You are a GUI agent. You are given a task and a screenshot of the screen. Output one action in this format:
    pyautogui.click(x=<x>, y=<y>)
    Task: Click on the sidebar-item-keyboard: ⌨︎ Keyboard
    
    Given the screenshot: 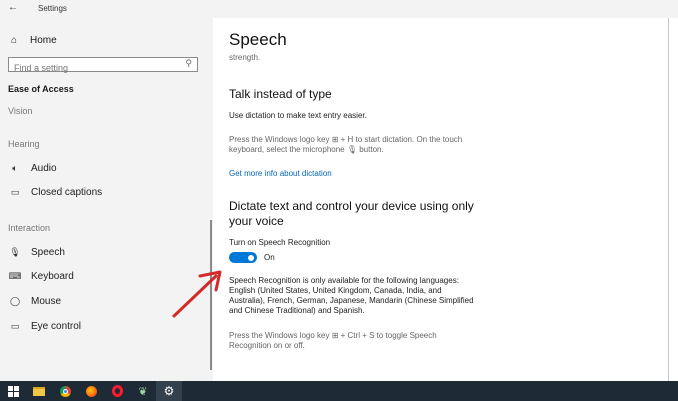 What is the action you would take?
    pyautogui.click(x=41, y=276)
    